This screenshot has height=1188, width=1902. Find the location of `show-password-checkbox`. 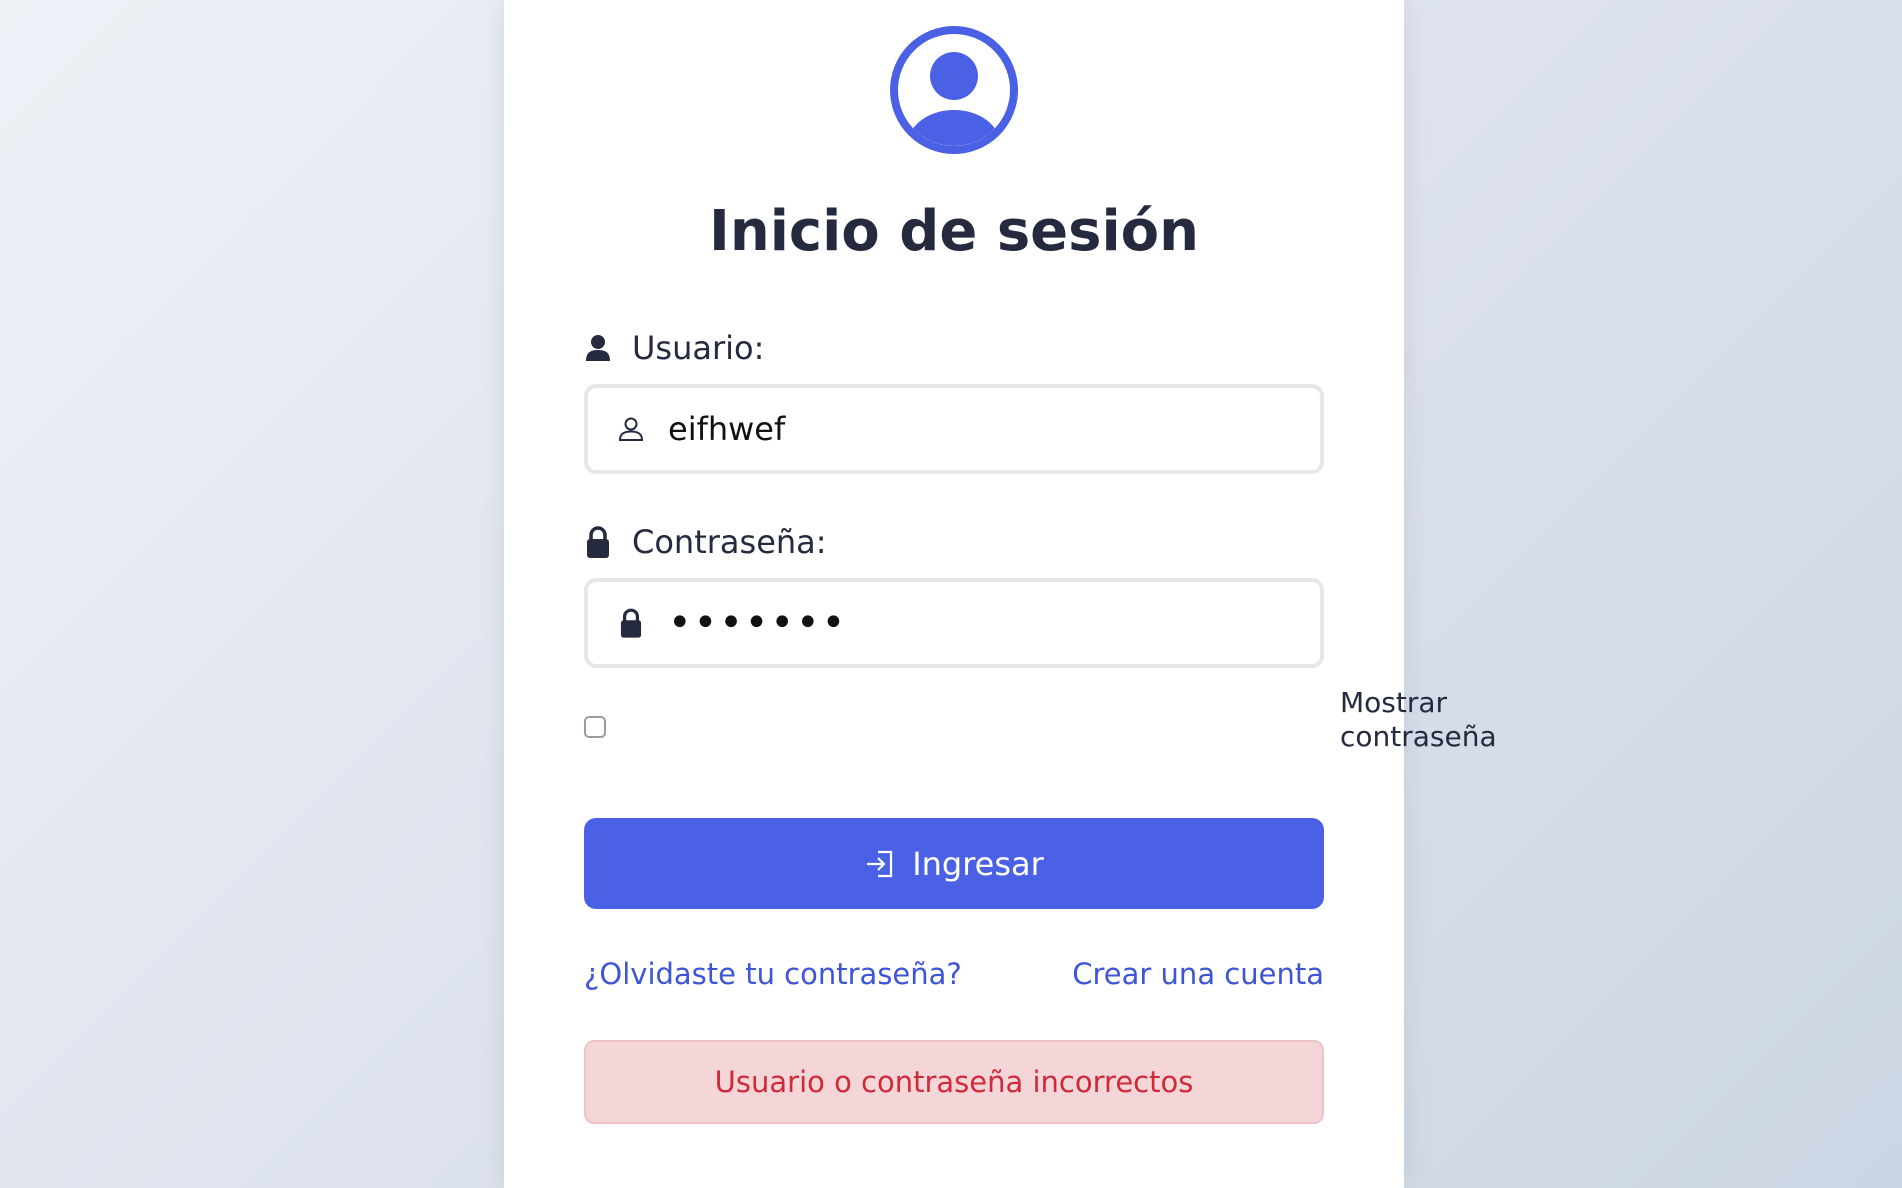

show-password-checkbox is located at coordinates (595, 727).